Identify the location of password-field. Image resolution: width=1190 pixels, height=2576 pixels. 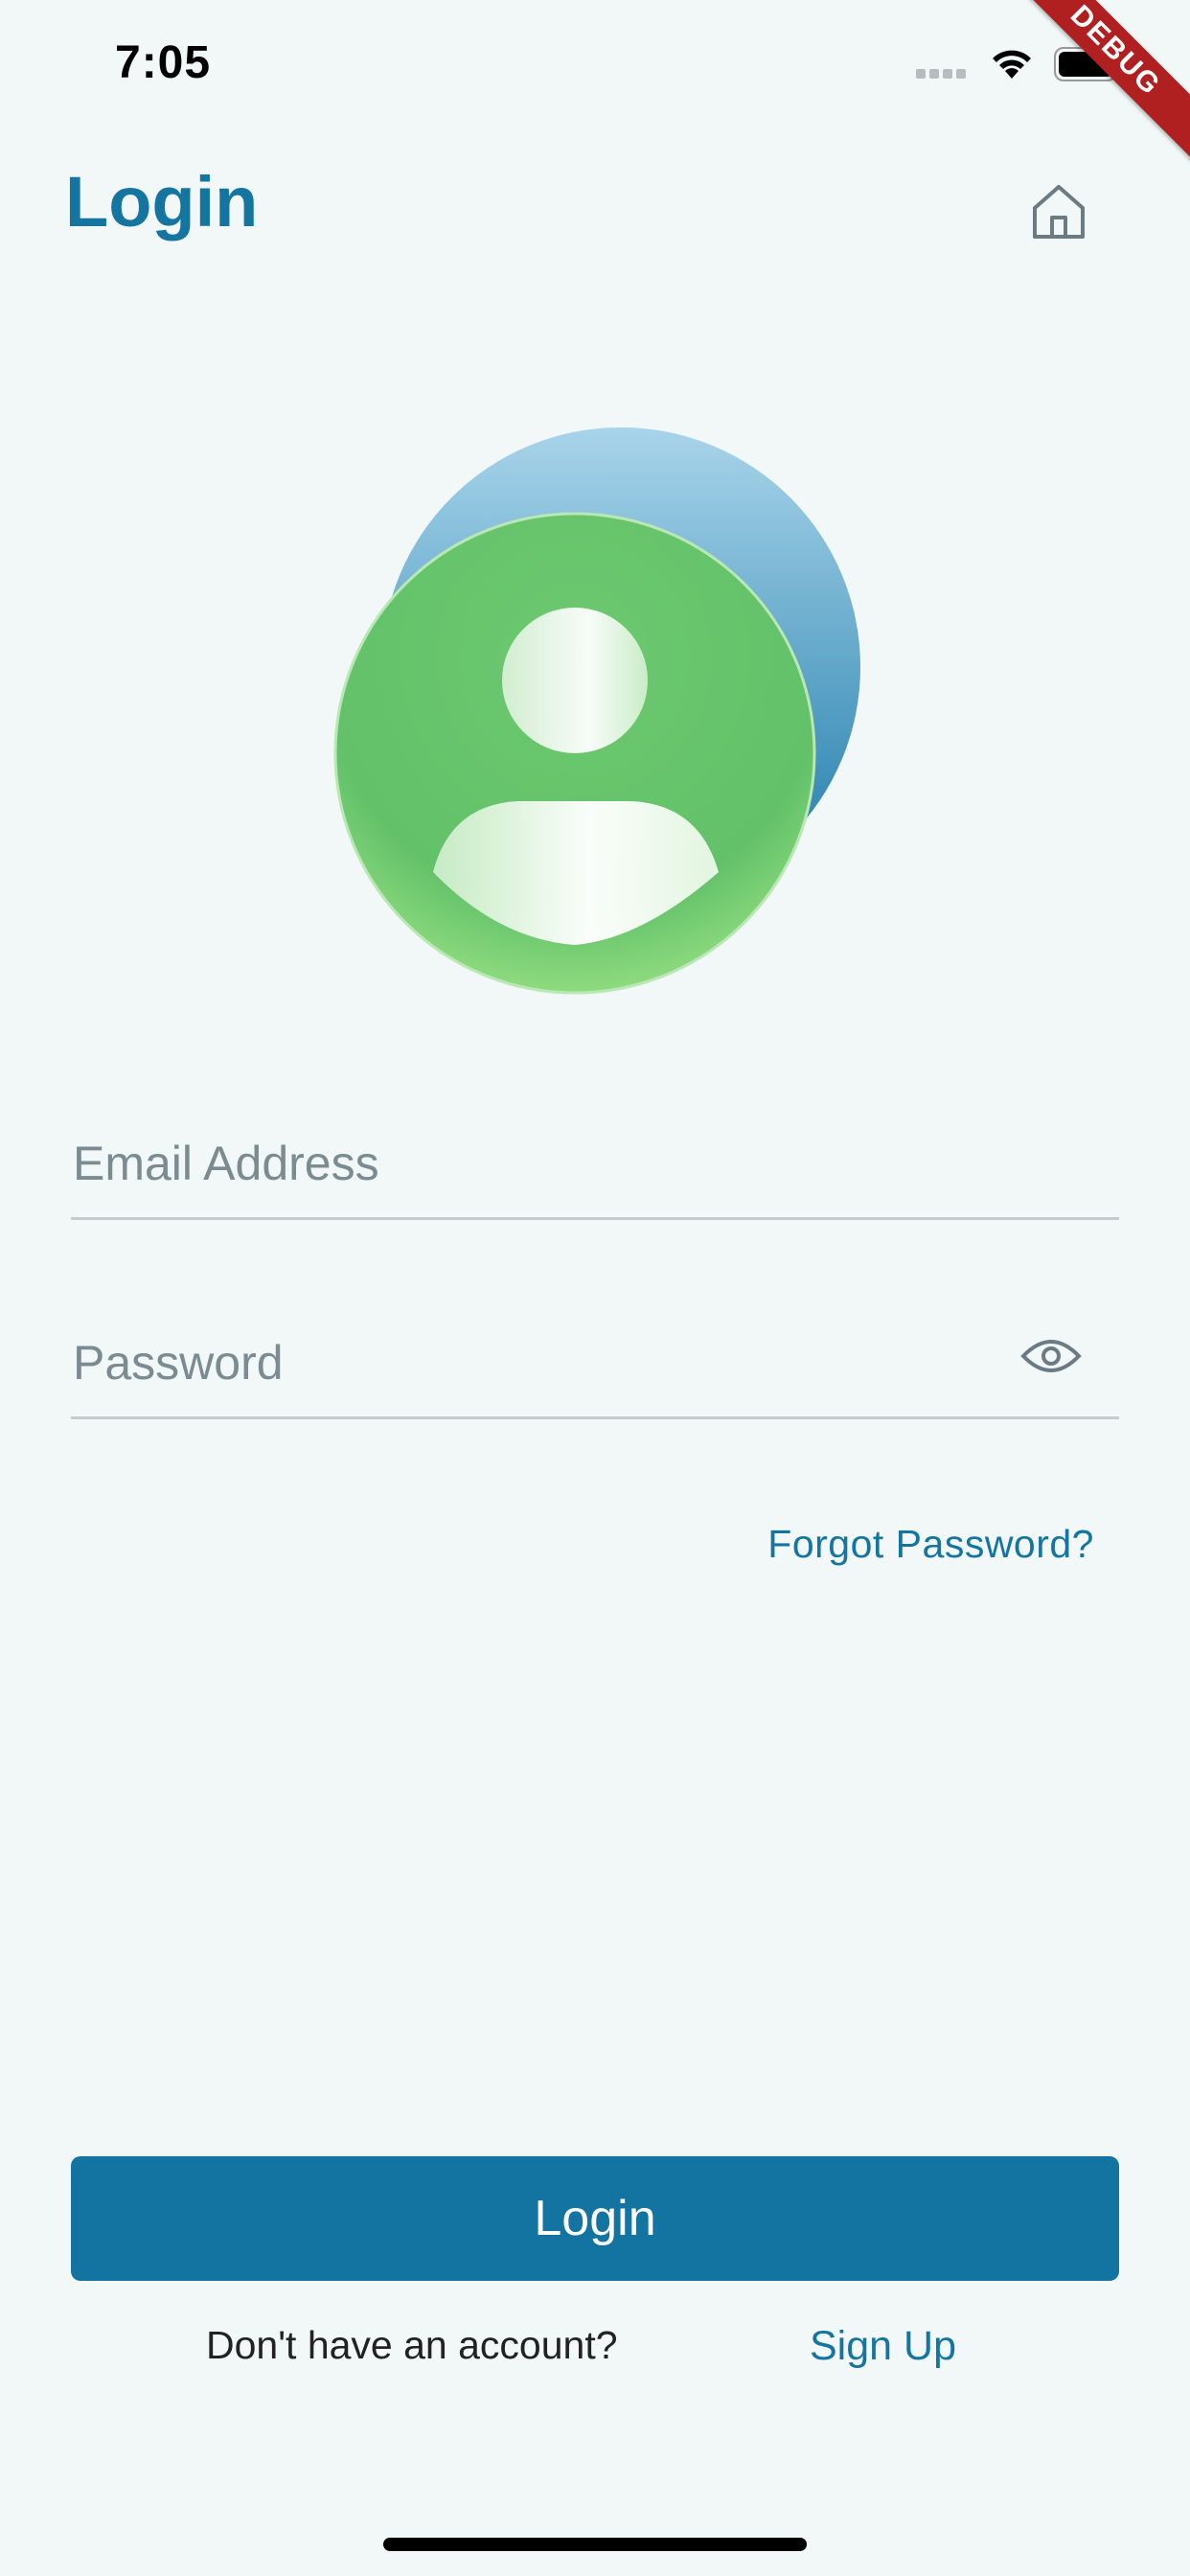
(595, 1360).